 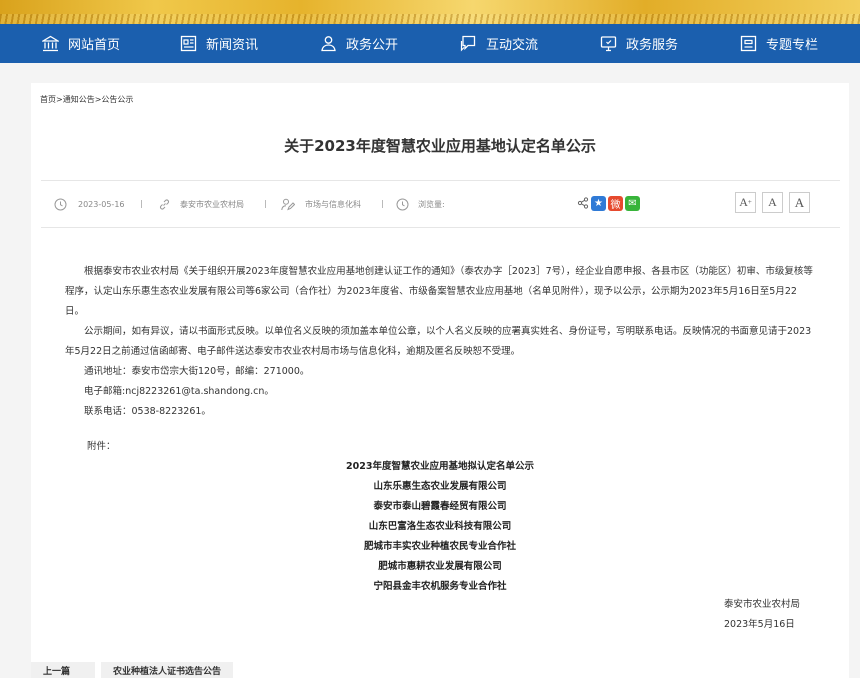 I want to click on breadcrumb-notices: 通知公告, so click(x=79, y=99).